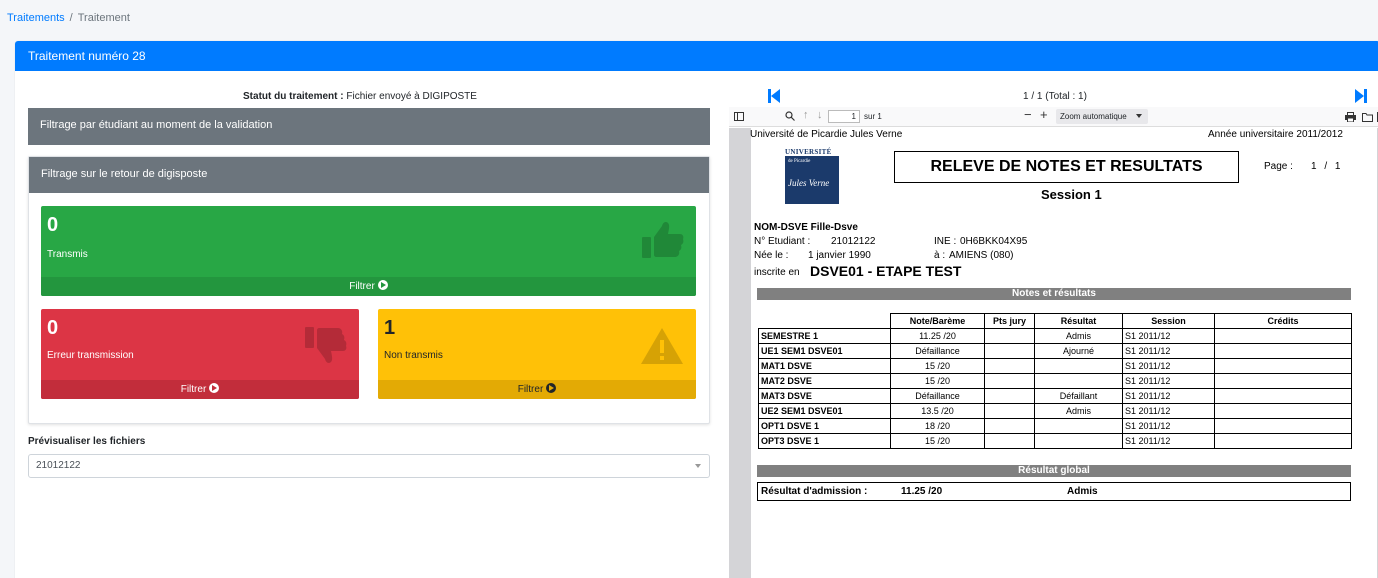 This screenshot has width=1378, height=578. What do you see at coordinates (1066, 167) in the screenshot?
I see `doc-title: RELEVE DE NOTES ET RESULTATS` at bounding box center [1066, 167].